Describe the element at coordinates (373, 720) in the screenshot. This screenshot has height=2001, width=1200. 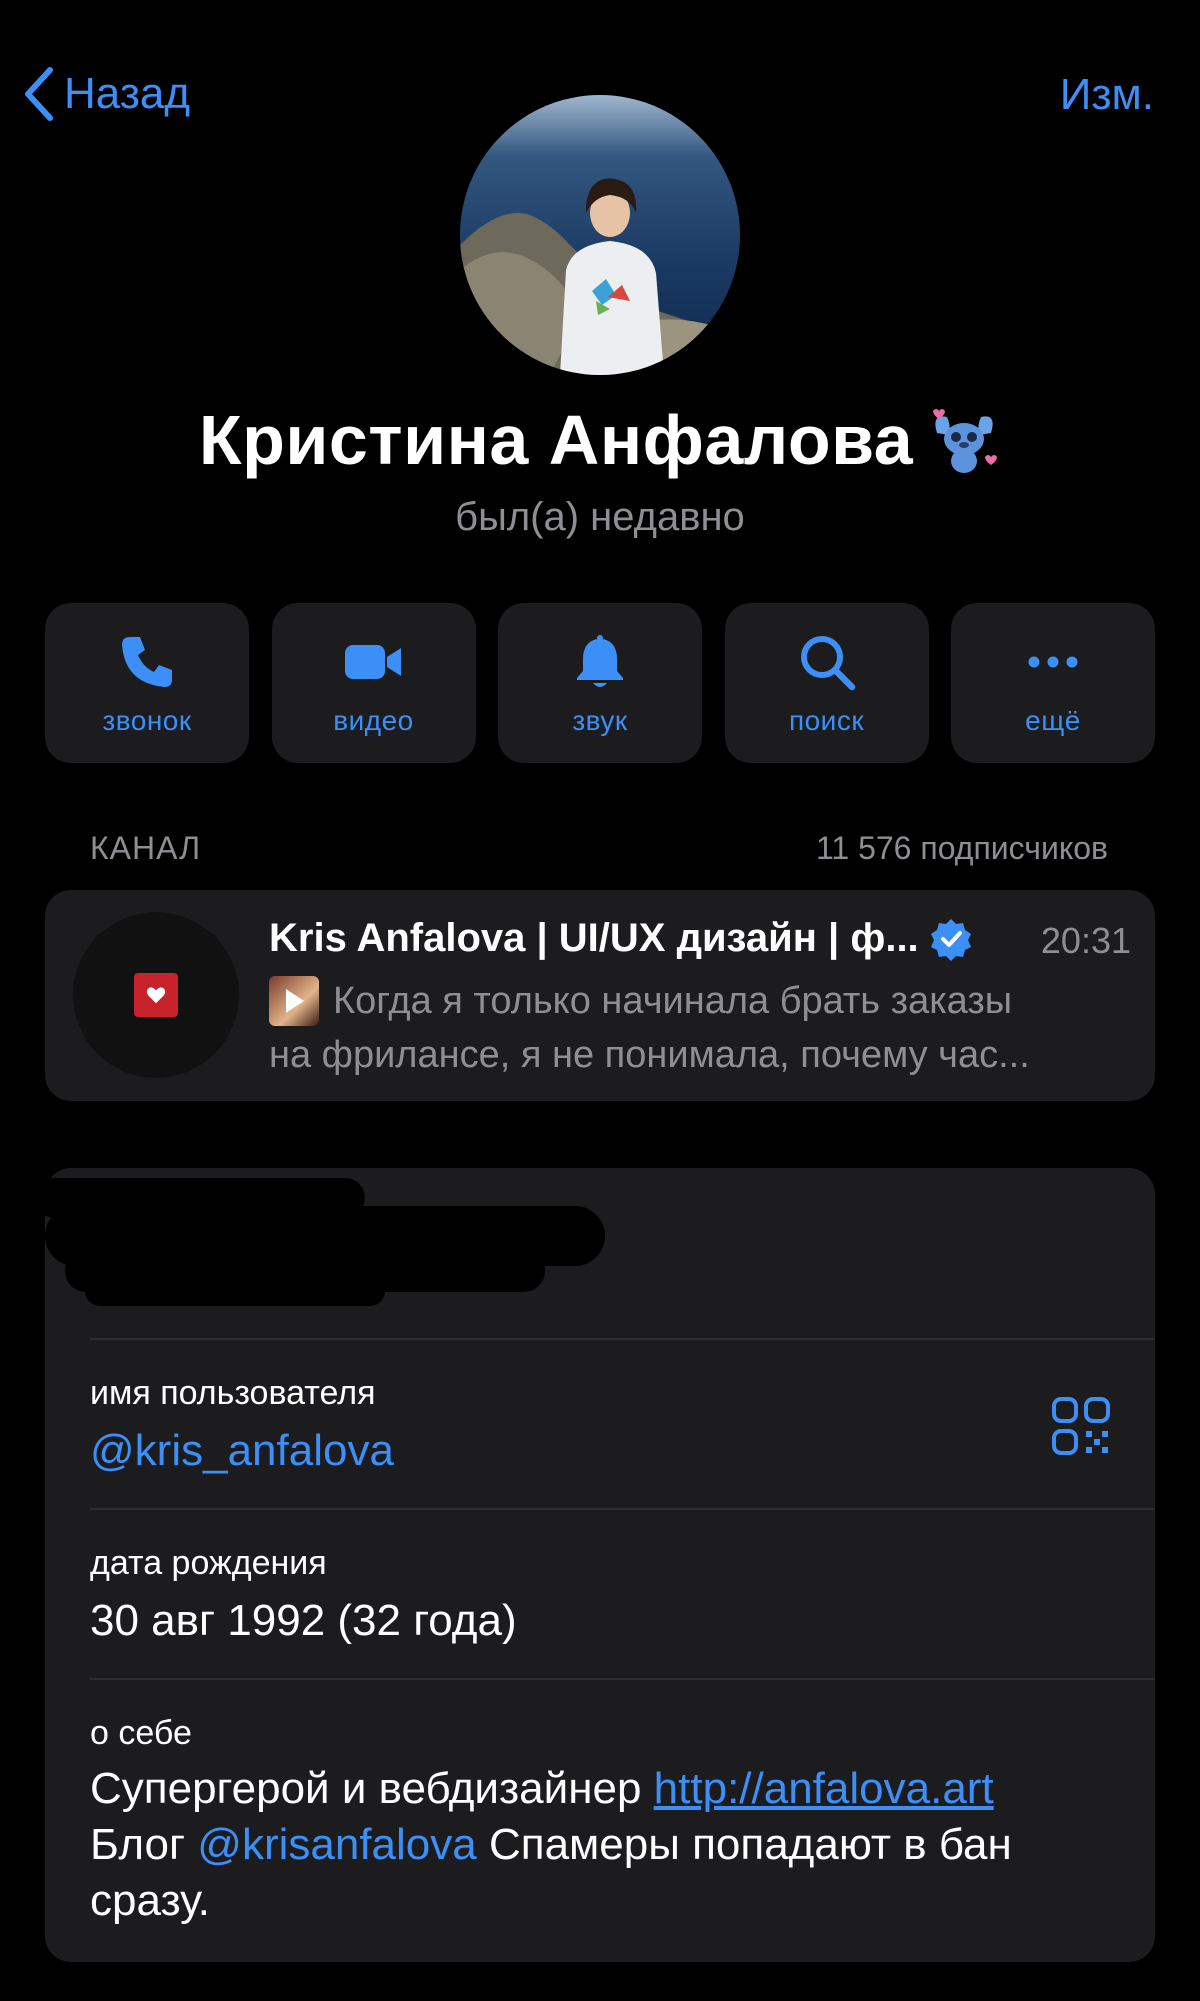
I see `video-label: видео` at that location.